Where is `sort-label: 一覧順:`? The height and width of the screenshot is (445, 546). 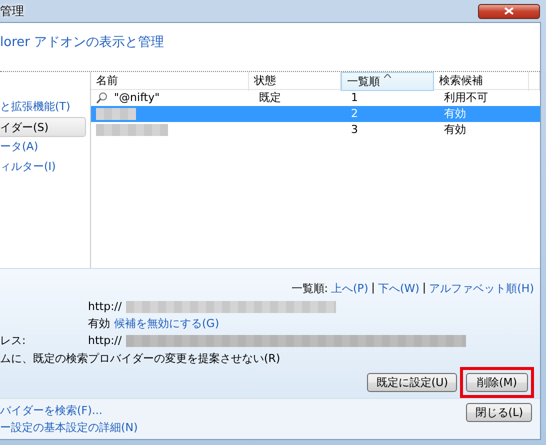
sort-label: 一覧順: is located at coordinates (309, 289).